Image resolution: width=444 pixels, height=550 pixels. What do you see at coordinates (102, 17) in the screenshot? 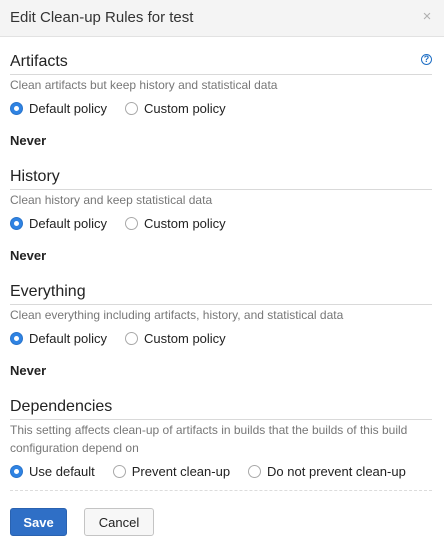
I see `dialog-title: Edit Clean-up Rules for test` at bounding box center [102, 17].